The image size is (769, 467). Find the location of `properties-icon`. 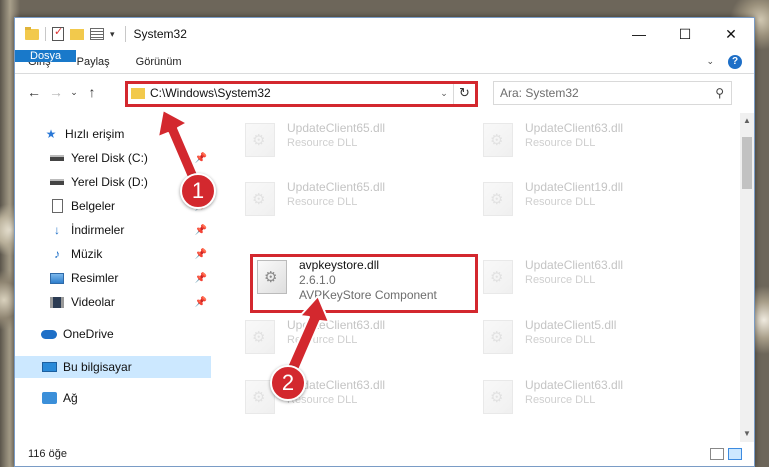

properties-icon is located at coordinates (58, 33).